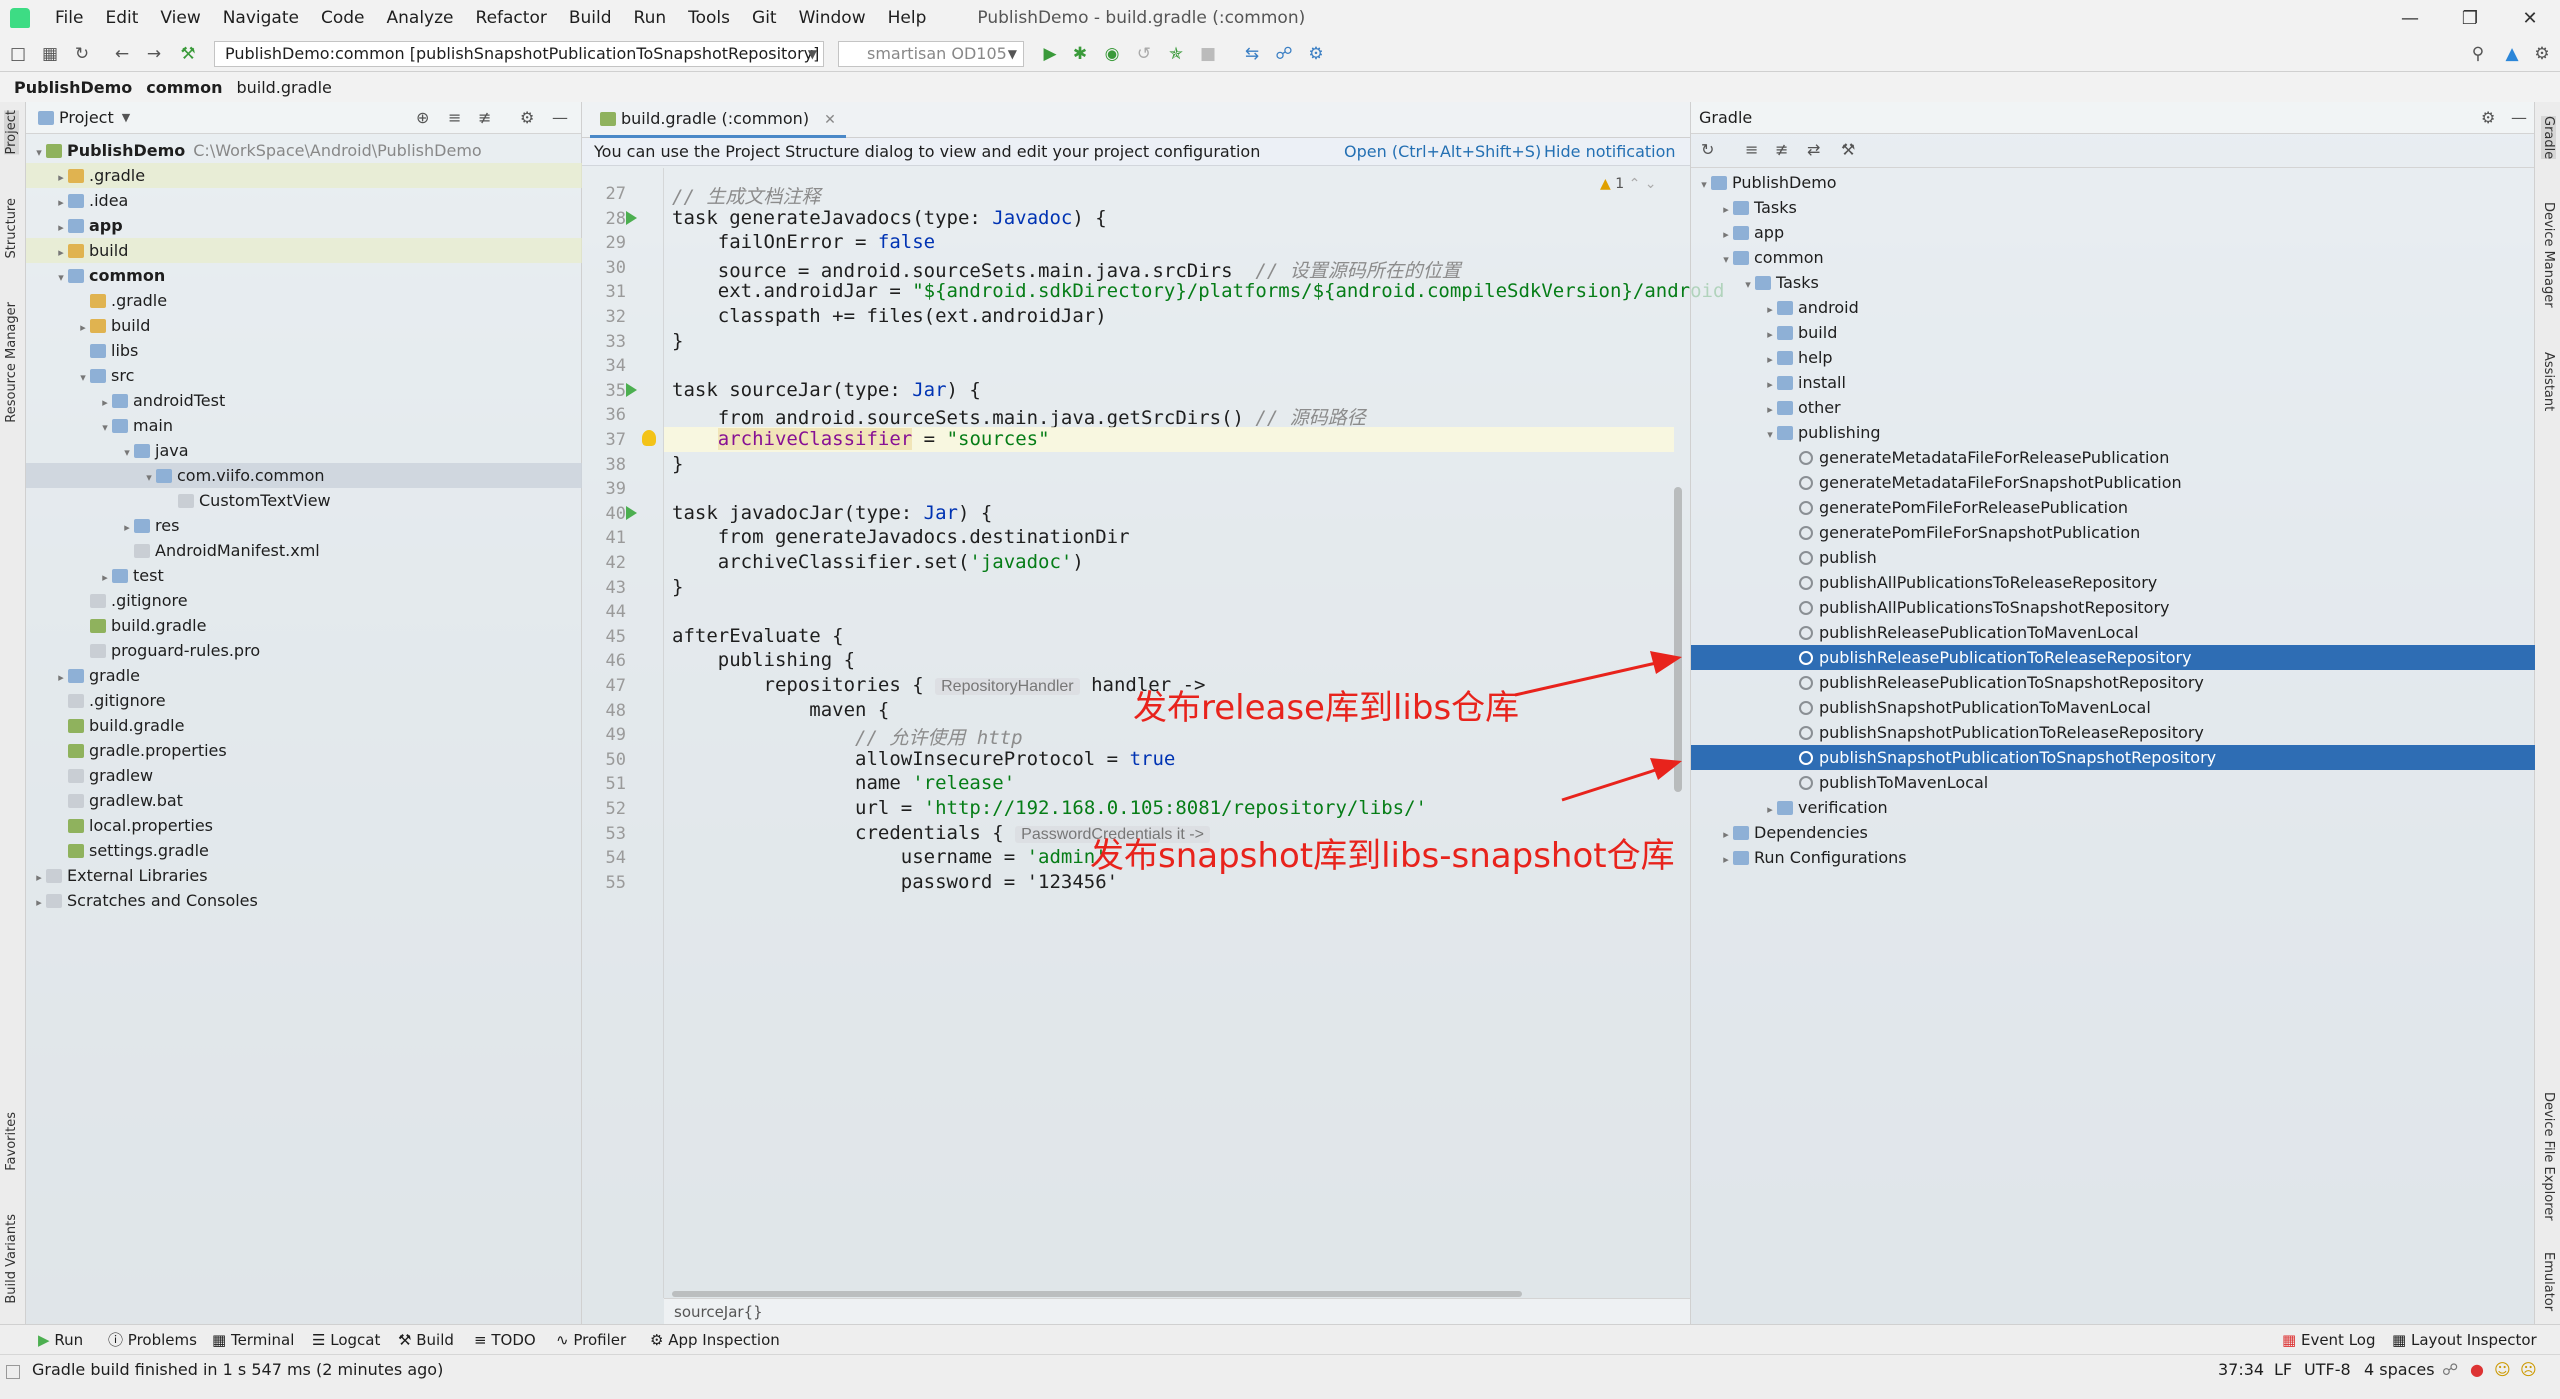 The image size is (2560, 1399). Describe the element at coordinates (657, 1340) in the screenshot. I see `app-inspection-icon: ⚙` at that location.